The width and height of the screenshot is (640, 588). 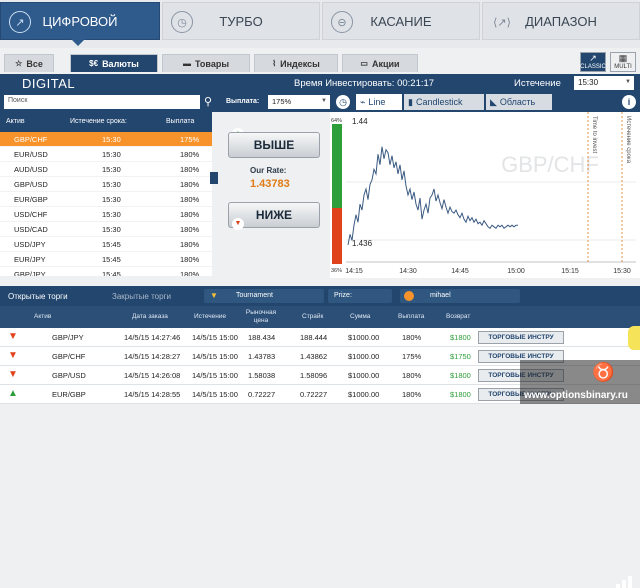 I want to click on trade-strike: 1.58096, so click(x=314, y=375).